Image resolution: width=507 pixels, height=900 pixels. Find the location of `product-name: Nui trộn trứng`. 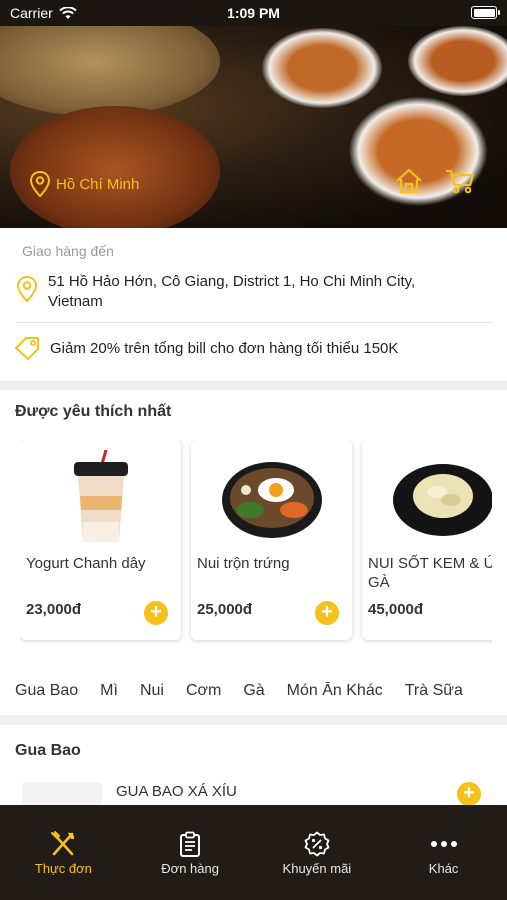

product-name: Nui trộn trứng is located at coordinates (243, 563).